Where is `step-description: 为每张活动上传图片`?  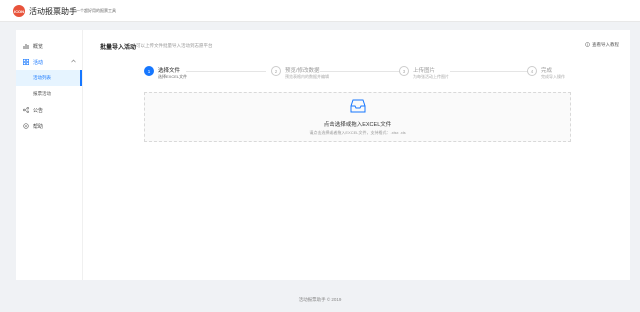
step-description: 为每张活动上传图片 is located at coordinates (431, 76).